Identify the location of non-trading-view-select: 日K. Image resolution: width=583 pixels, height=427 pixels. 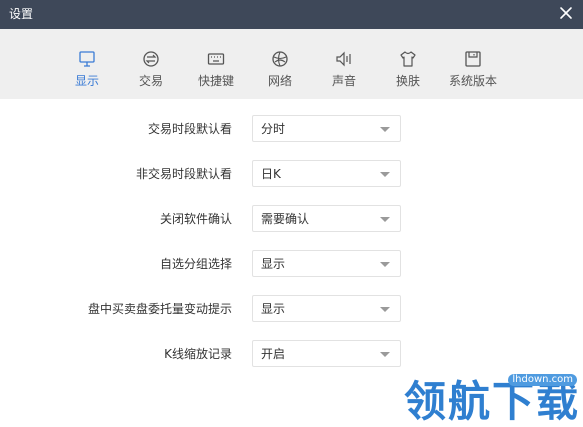
(326, 173).